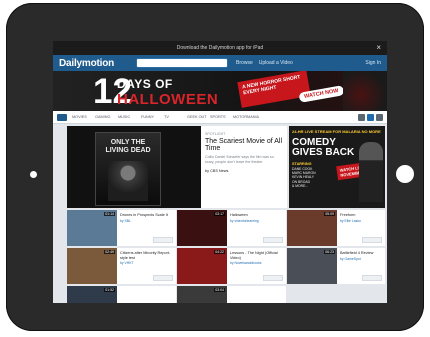  Describe the element at coordinates (215, 134) in the screenshot. I see `spotlight-label: SPOTLIGHT` at that location.